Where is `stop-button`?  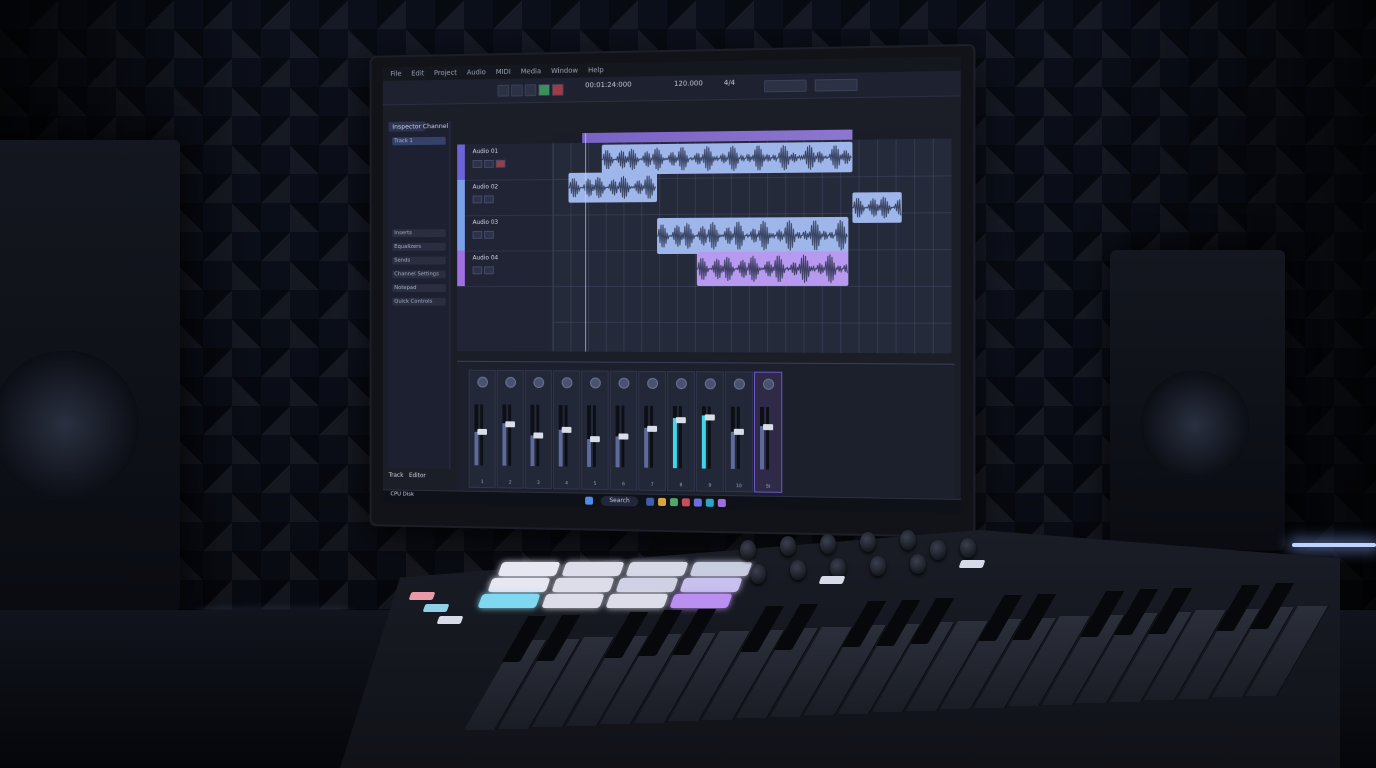 stop-button is located at coordinates (530, 90).